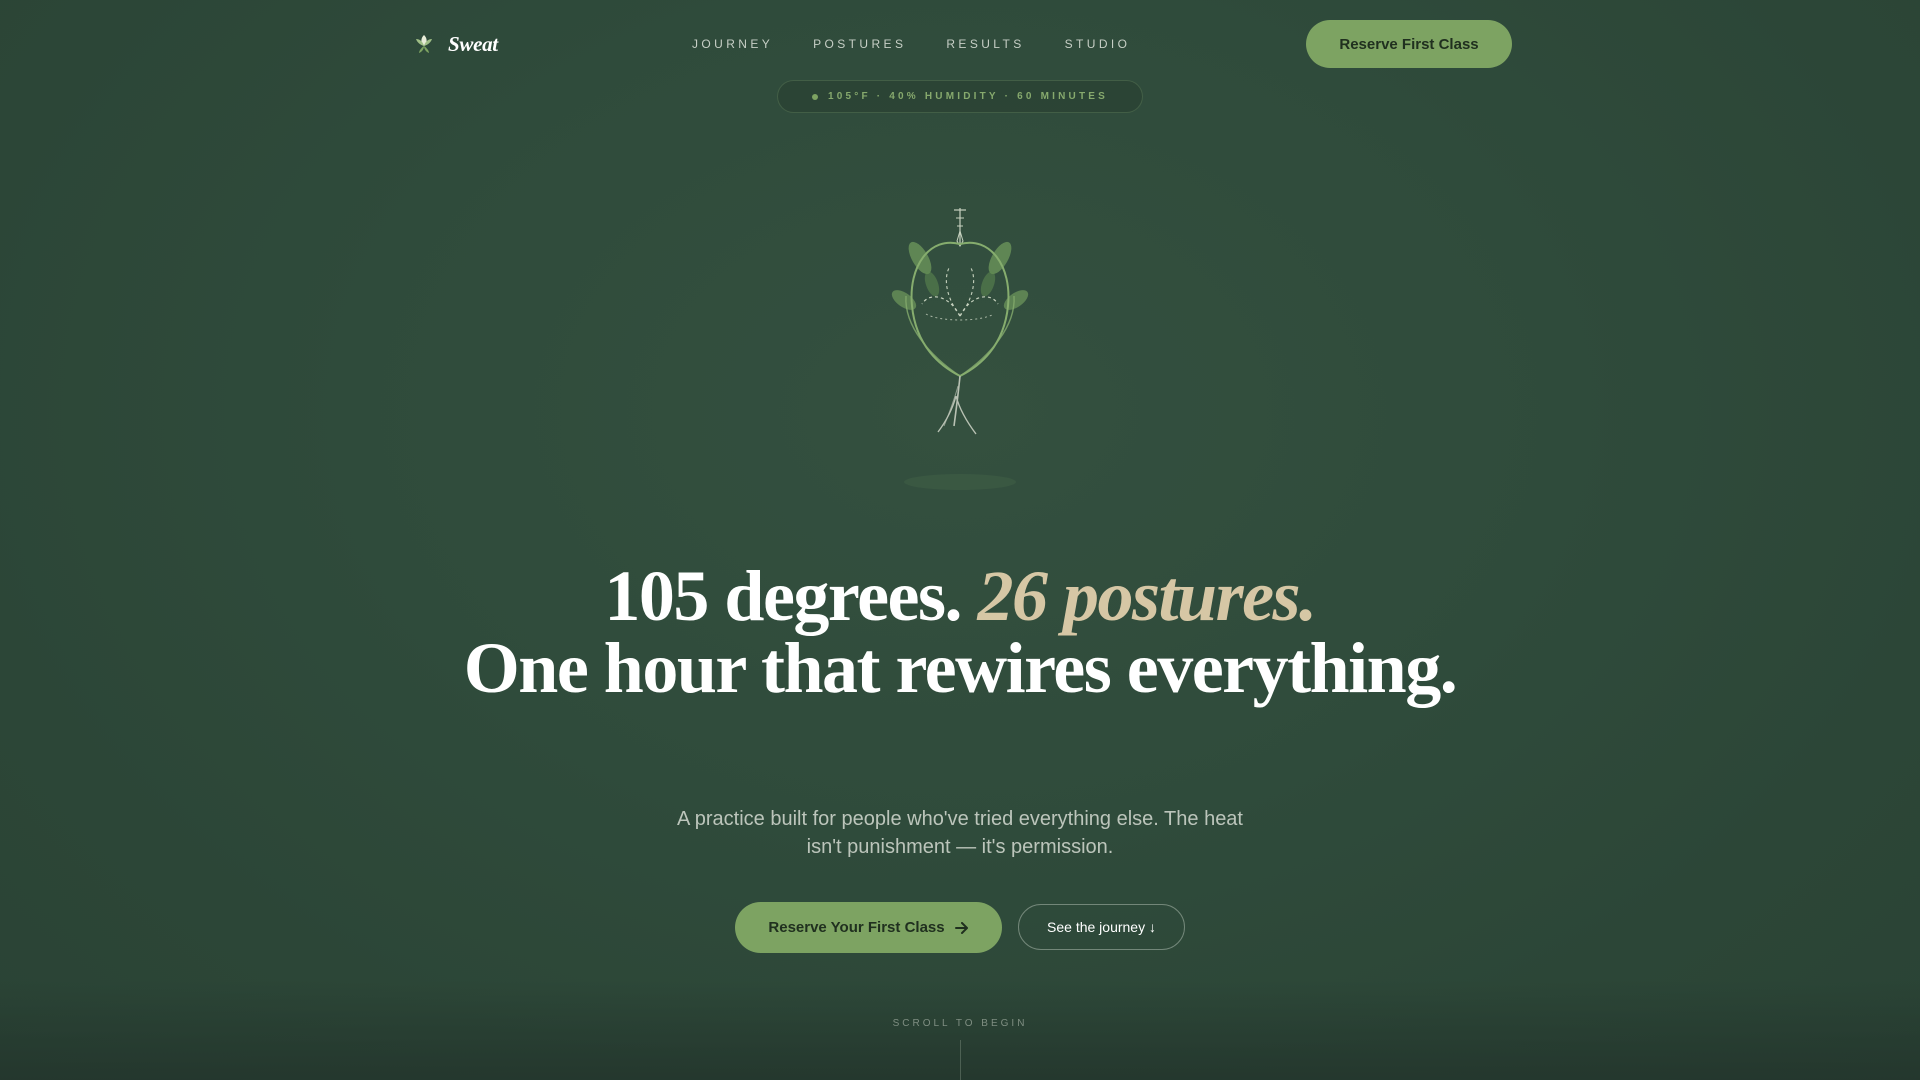  I want to click on reserve-first-class-button: Reserve First Class, so click(1409, 44).